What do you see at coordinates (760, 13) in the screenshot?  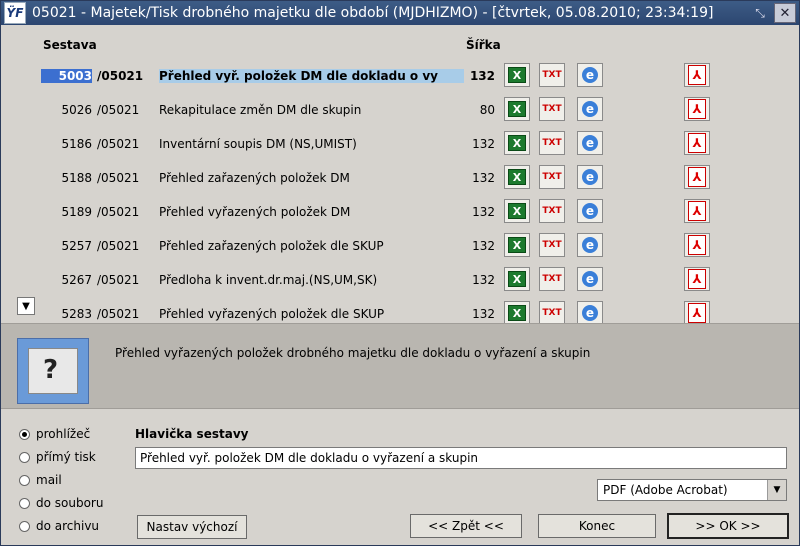 I see `restore-icon: ⤡` at bounding box center [760, 13].